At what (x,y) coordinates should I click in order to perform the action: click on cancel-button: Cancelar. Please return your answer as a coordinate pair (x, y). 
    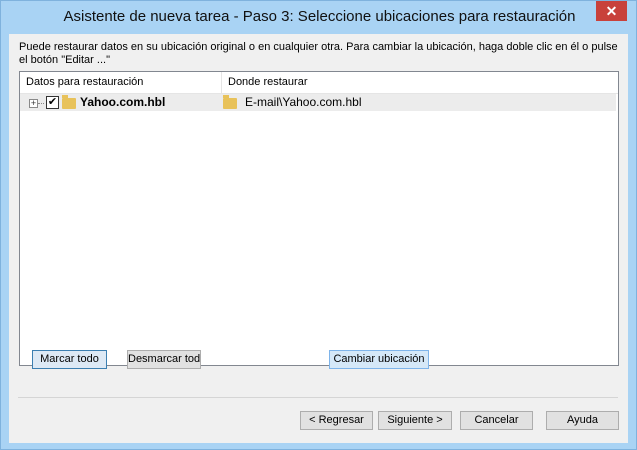
    Looking at the image, I should click on (496, 420).